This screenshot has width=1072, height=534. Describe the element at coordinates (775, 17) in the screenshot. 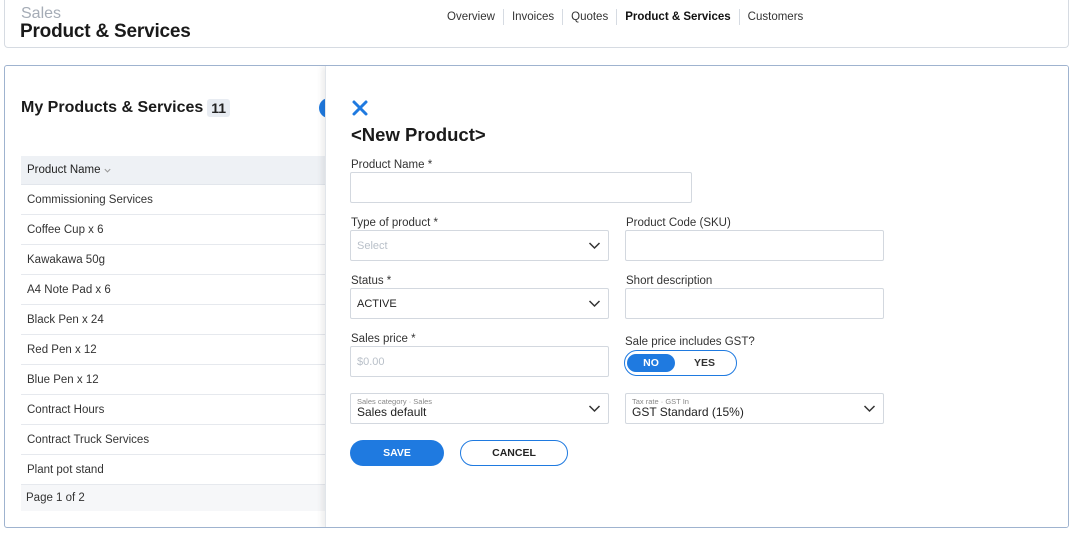

I see `nav-customers: Customers` at that location.